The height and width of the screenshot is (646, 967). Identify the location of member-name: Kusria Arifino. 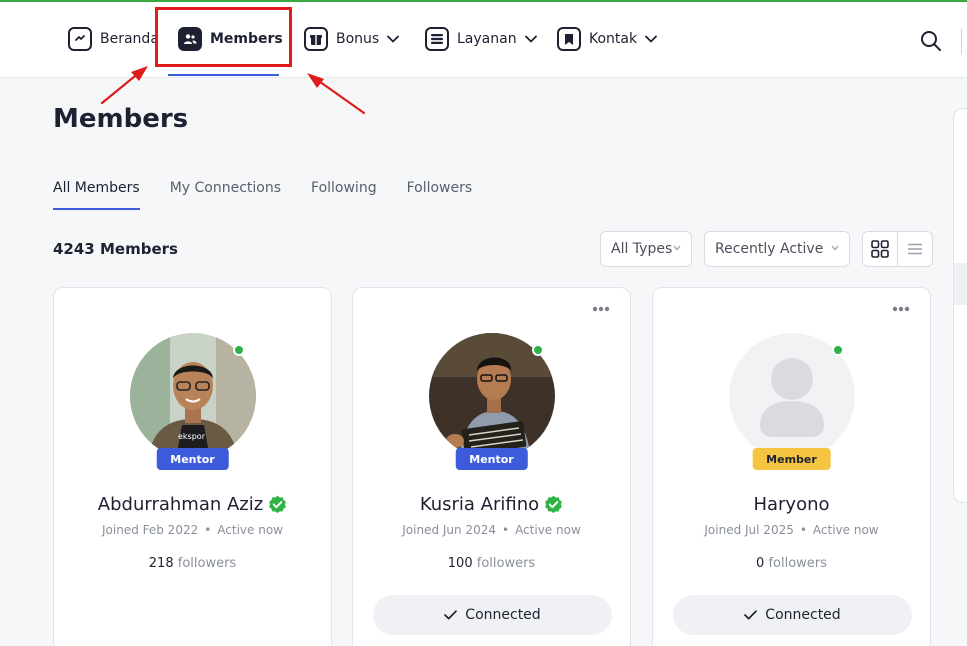
(491, 504).